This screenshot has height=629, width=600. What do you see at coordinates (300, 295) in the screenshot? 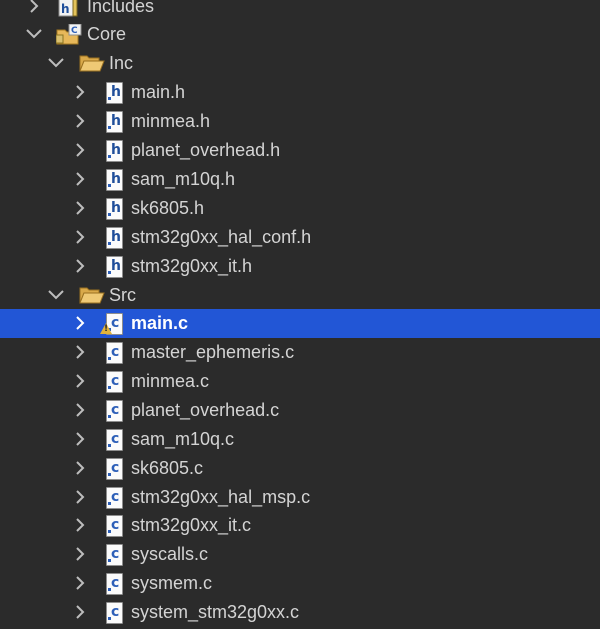
I see `tree-item-src: Src` at bounding box center [300, 295].